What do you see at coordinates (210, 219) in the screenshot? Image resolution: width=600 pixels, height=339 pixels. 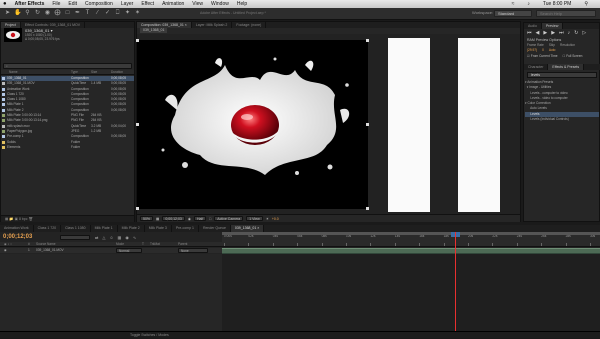 I see `region-of-interest-icon: □` at bounding box center [210, 219].